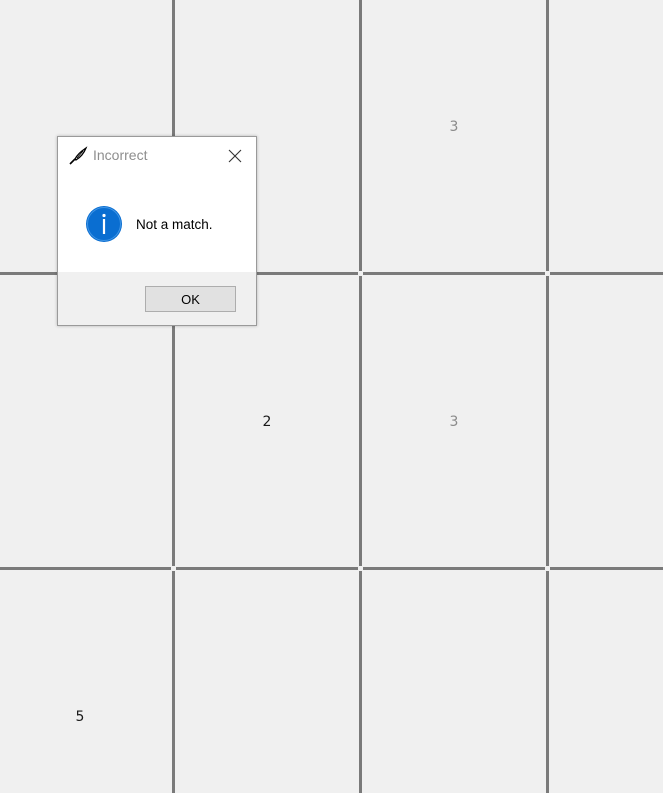  What do you see at coordinates (104, 224) in the screenshot?
I see `info-icon` at bounding box center [104, 224].